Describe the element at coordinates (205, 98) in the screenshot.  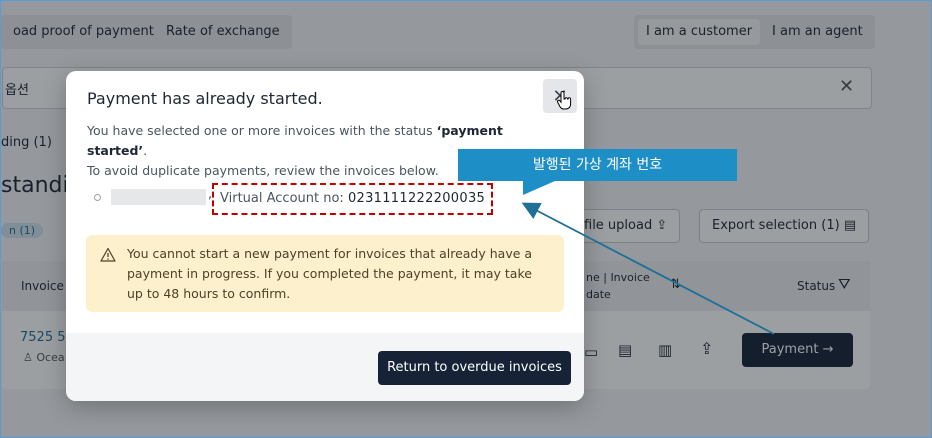
I see `dialog-title: Payment has already started.` at that location.